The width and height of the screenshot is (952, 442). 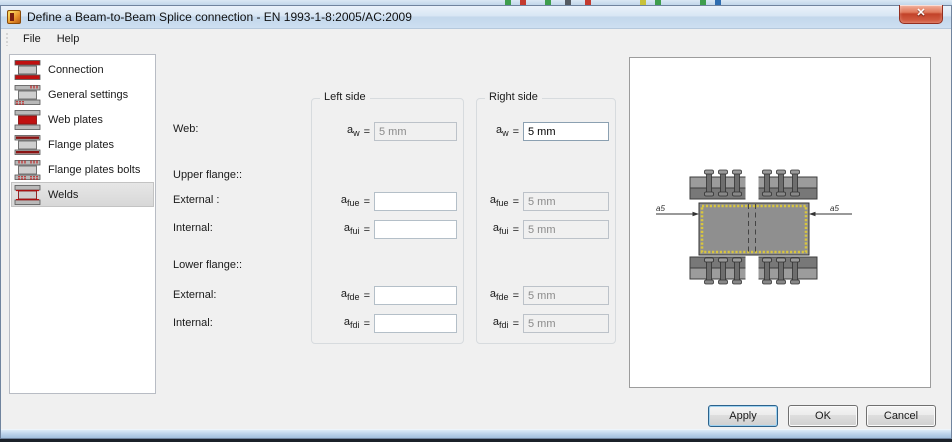 I want to click on sidebar-item-label: Flange plates, so click(x=81, y=144).